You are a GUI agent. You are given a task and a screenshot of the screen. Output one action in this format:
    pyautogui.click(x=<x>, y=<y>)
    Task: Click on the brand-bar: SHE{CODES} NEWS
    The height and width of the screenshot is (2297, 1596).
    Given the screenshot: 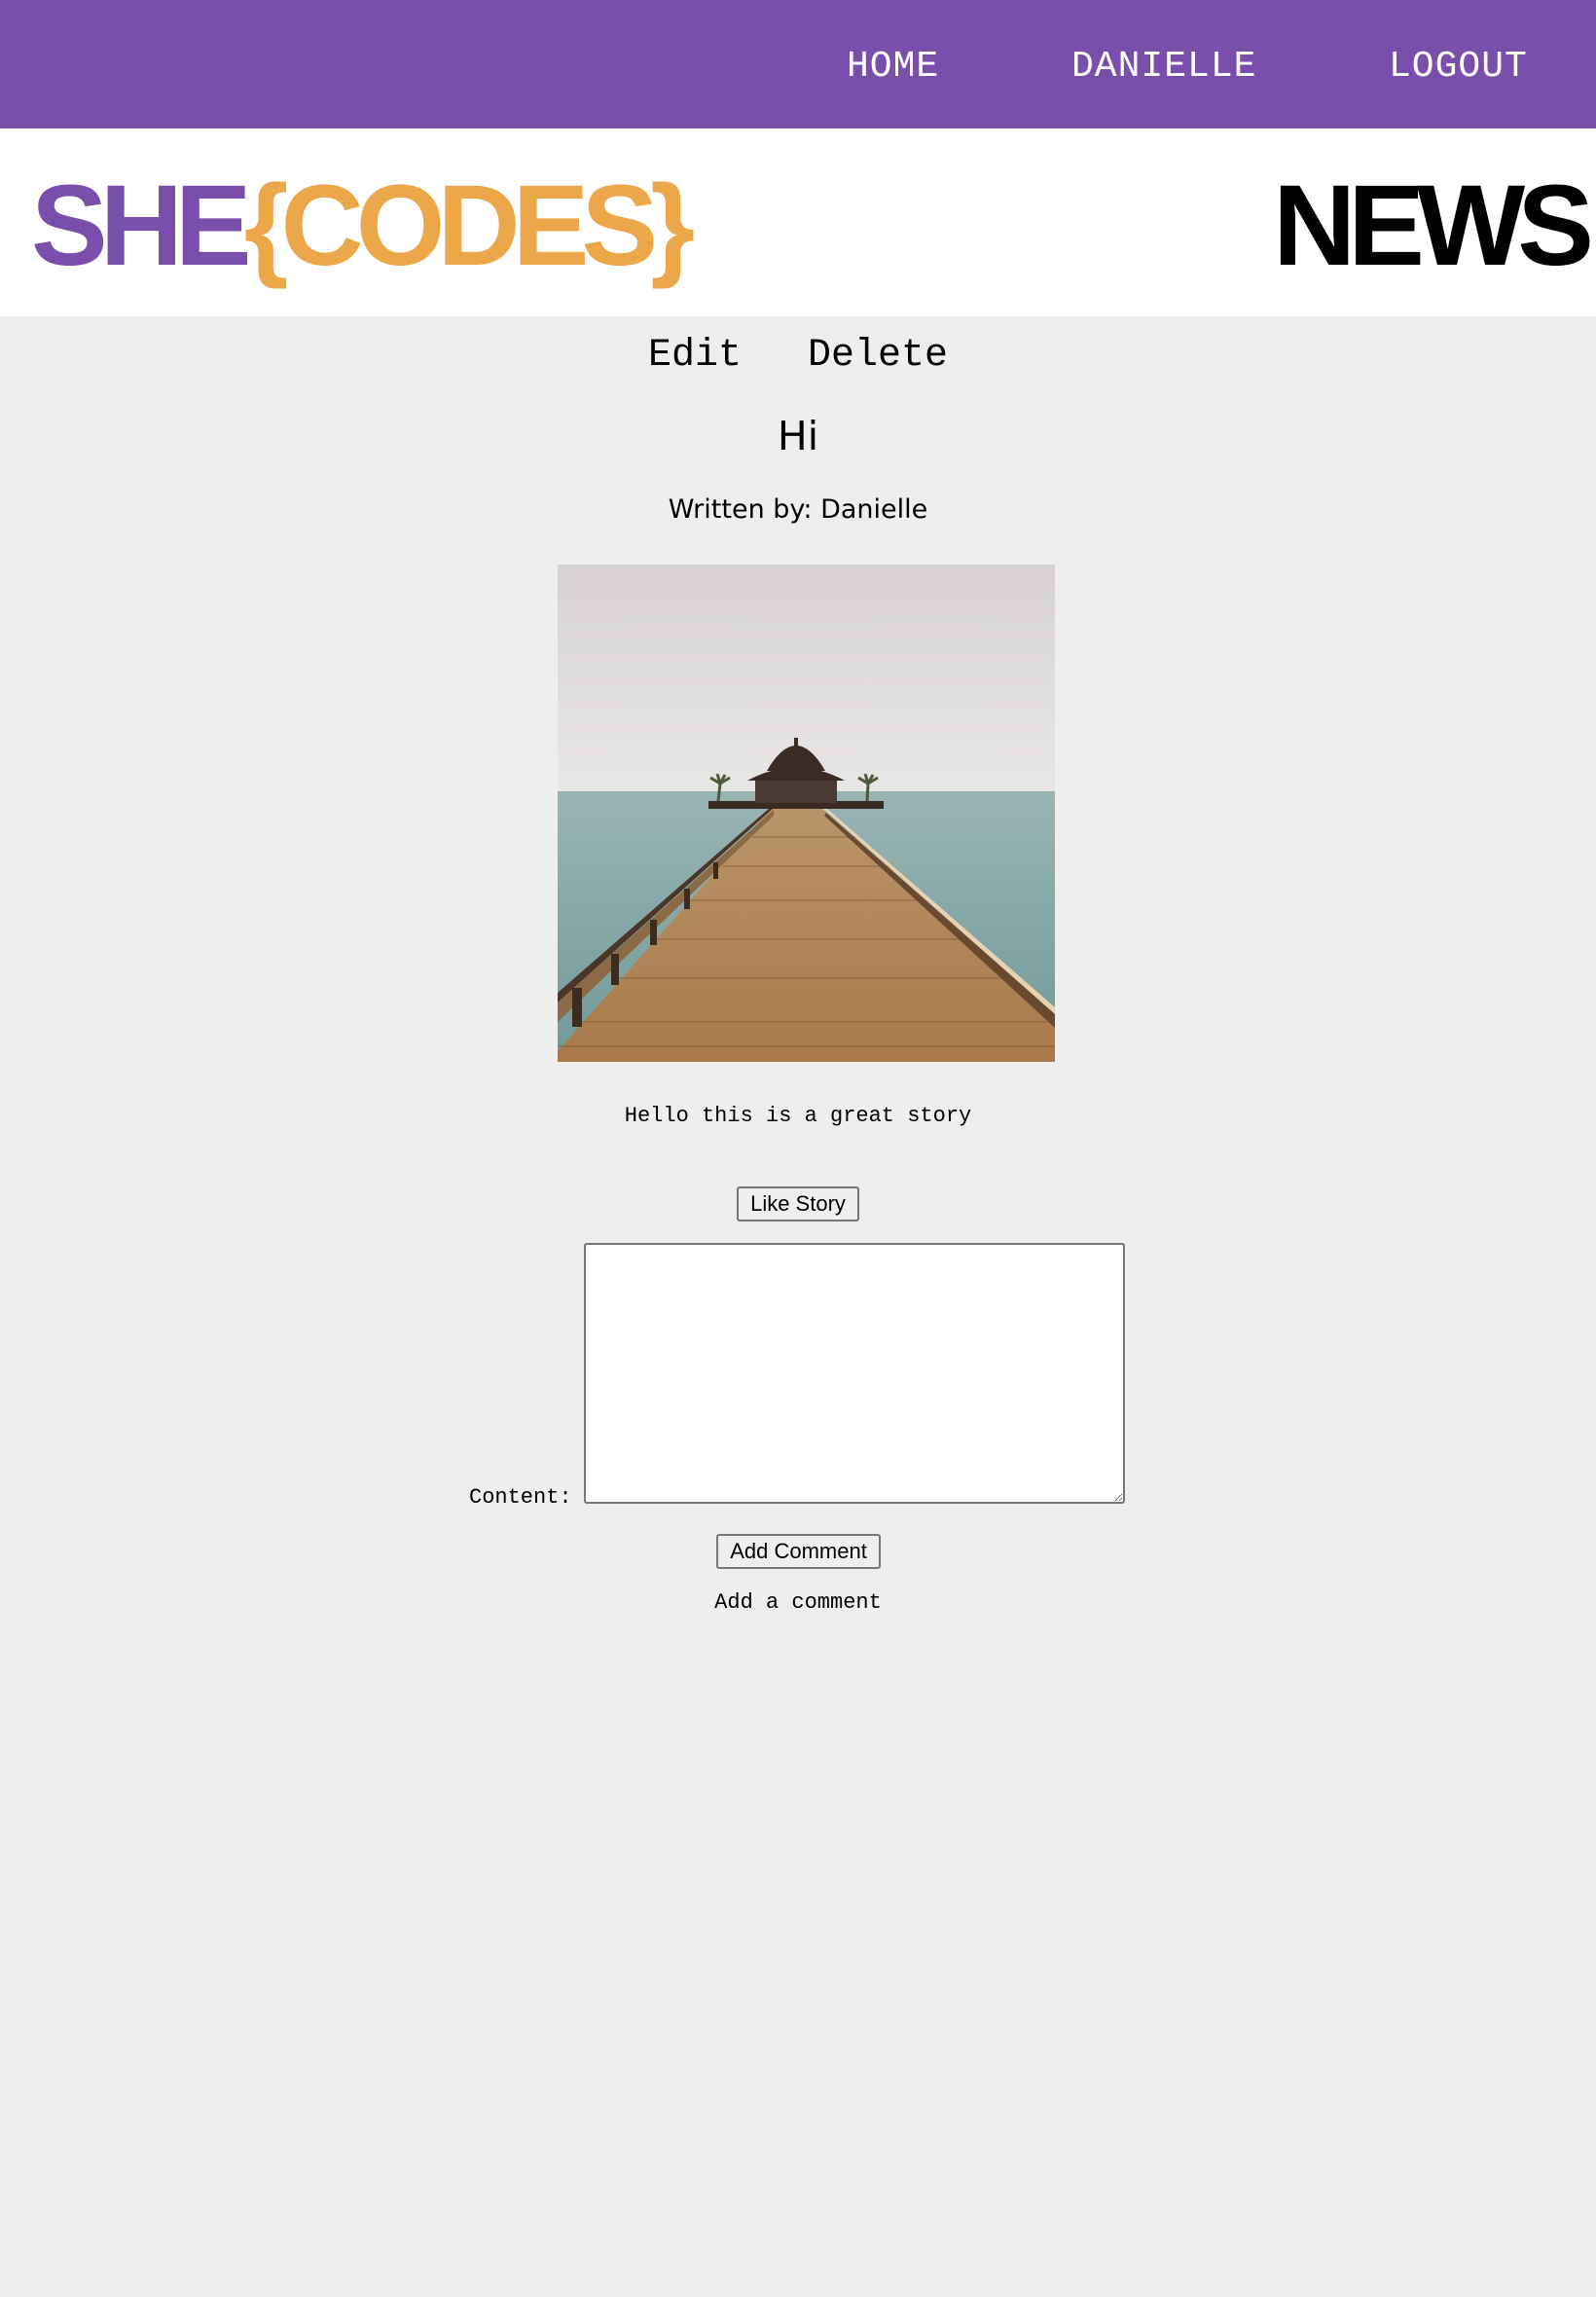 What is the action you would take?
    pyautogui.click(x=798, y=222)
    